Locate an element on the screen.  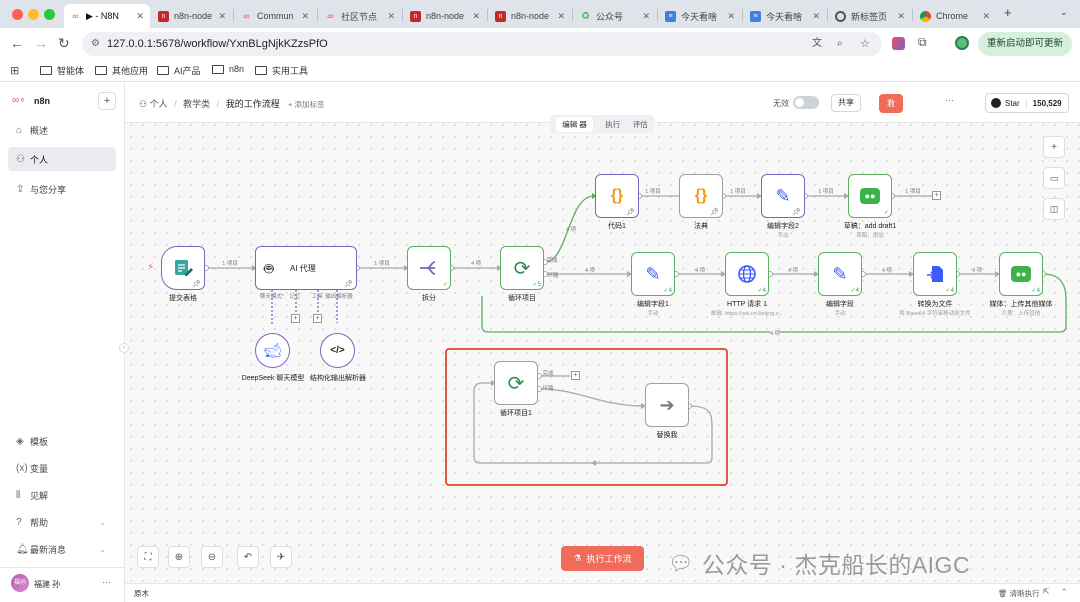
new-tab-icon: + is located at coordinates (1008, 12).